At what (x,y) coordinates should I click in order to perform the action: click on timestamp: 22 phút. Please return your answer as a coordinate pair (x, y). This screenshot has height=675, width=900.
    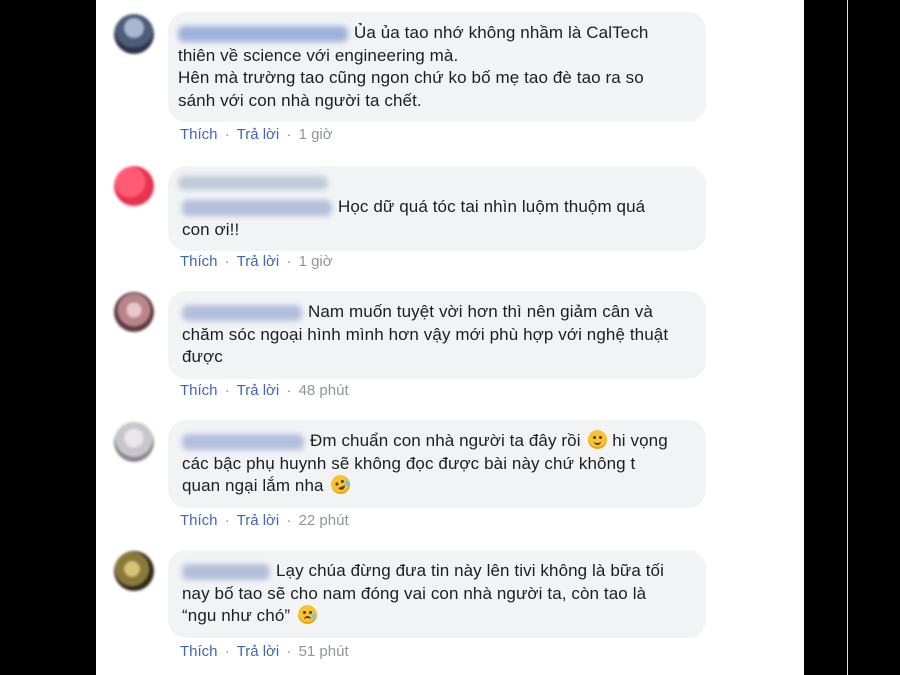
    Looking at the image, I should click on (324, 520).